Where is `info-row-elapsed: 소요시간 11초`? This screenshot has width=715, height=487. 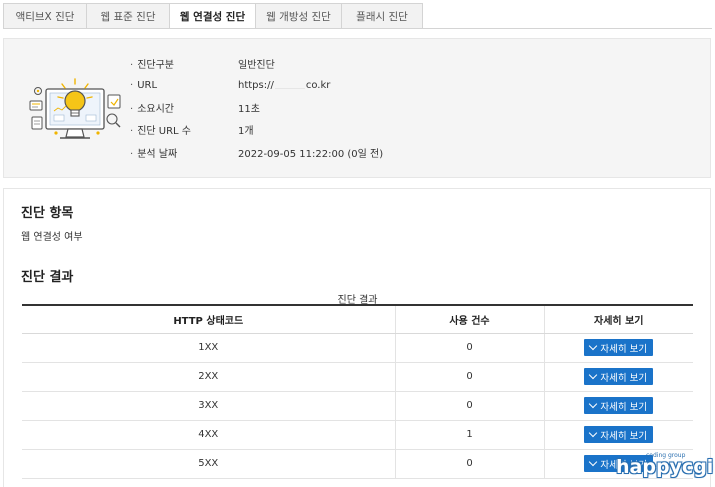
info-row-elapsed: 소요시간 11초 is located at coordinates (195, 107).